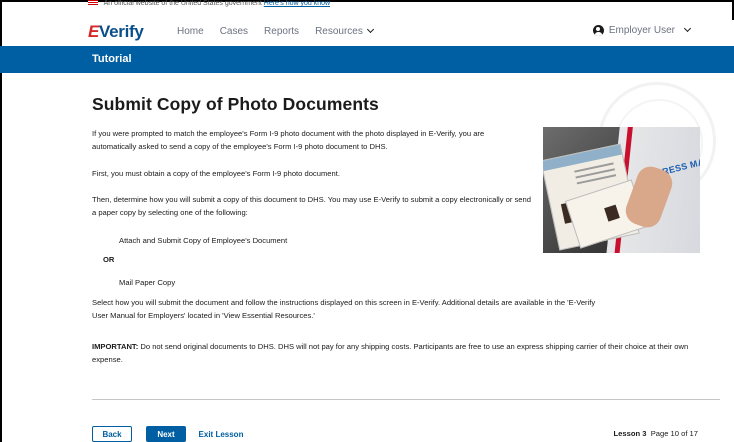 The width and height of the screenshot is (734, 442). I want to click on nav-home: Home, so click(190, 31).